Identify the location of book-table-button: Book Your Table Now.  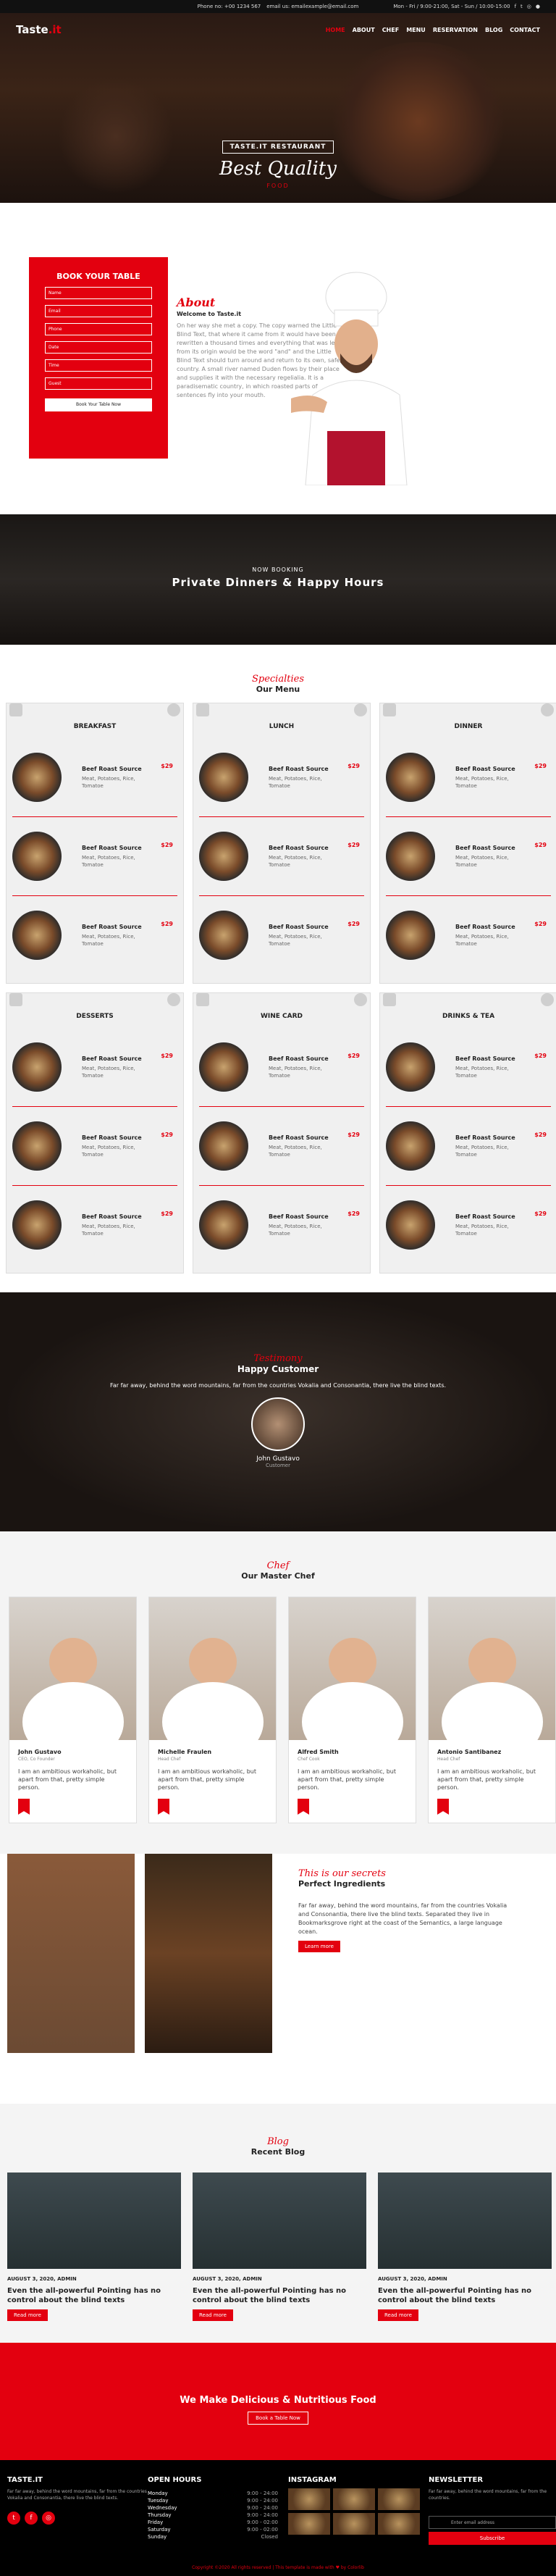
(99, 404).